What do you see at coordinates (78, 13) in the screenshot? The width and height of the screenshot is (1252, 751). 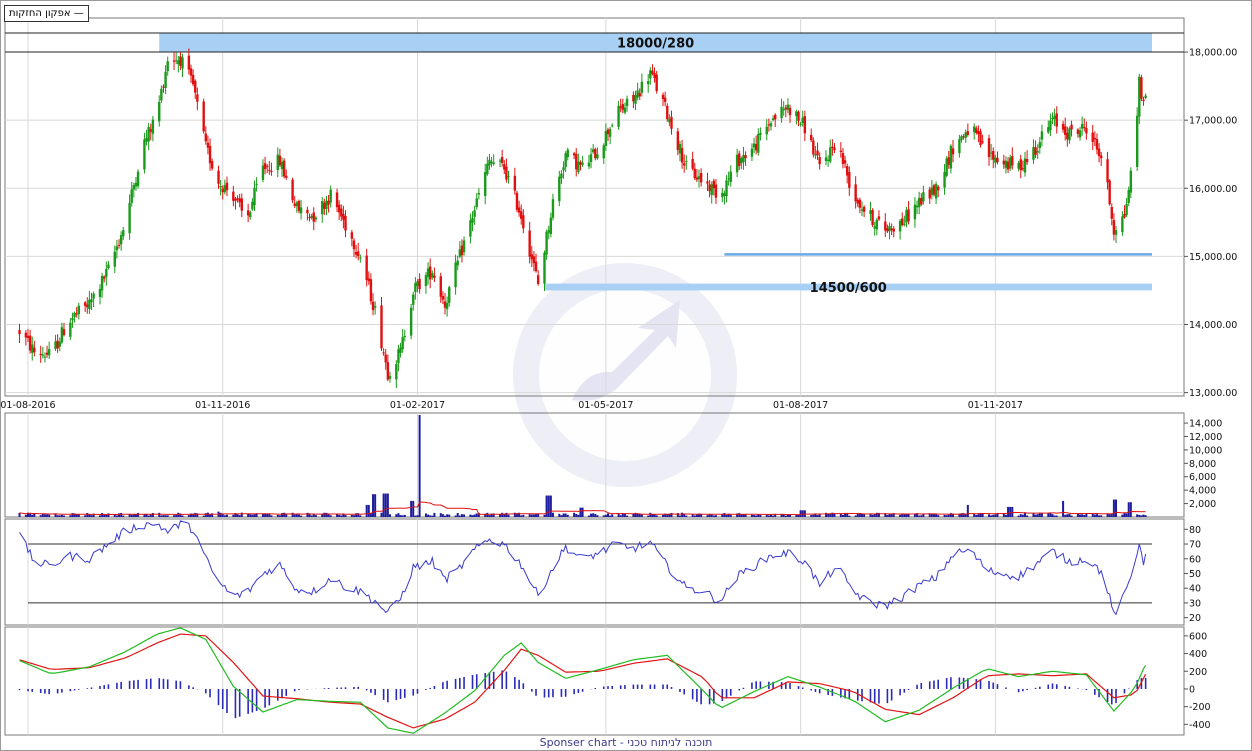 I see `line-legend-icon: —` at bounding box center [78, 13].